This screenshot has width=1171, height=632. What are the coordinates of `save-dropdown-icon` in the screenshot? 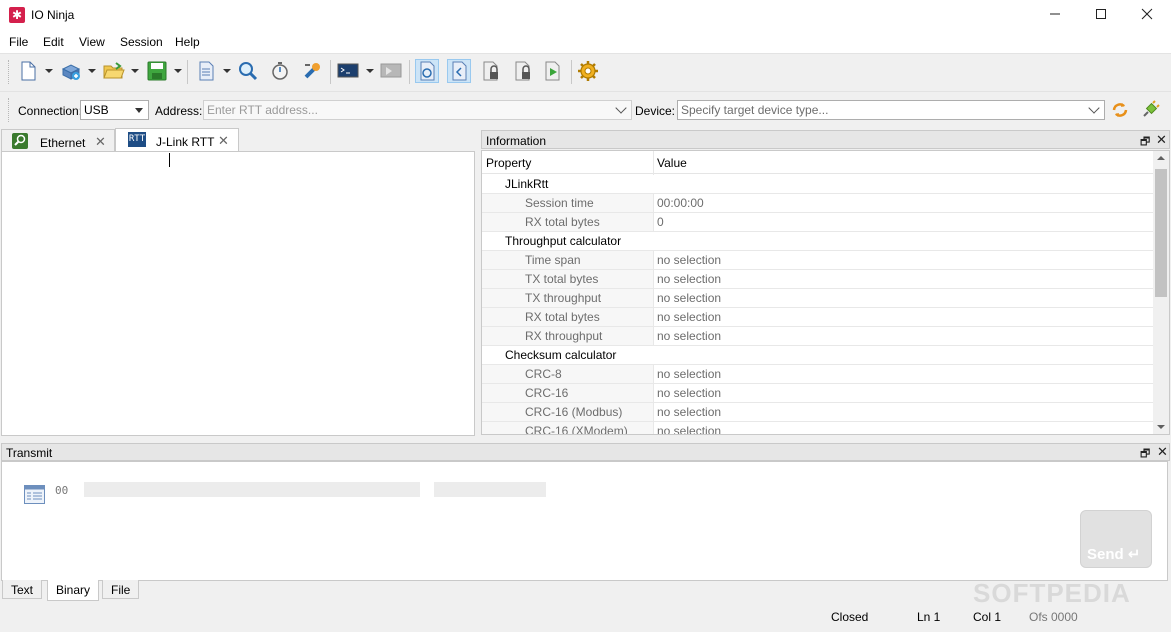 It's located at (178, 71).